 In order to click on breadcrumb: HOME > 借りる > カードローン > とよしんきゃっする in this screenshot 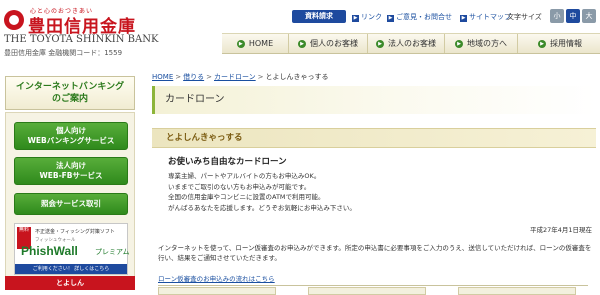, I will do `click(240, 77)`.